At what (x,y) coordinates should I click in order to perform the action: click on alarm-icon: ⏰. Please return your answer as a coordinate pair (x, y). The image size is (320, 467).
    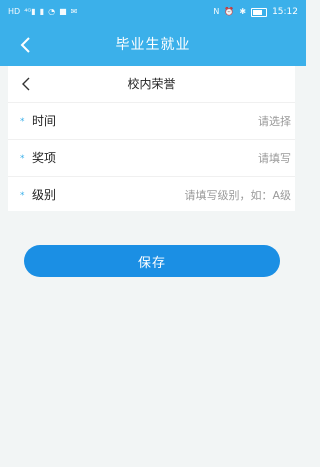
    Looking at the image, I should click on (229, 11).